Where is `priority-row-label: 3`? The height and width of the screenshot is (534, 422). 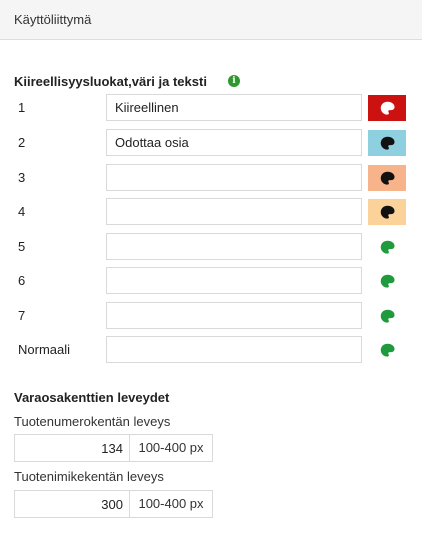
priority-row-label: 3 is located at coordinates (22, 177).